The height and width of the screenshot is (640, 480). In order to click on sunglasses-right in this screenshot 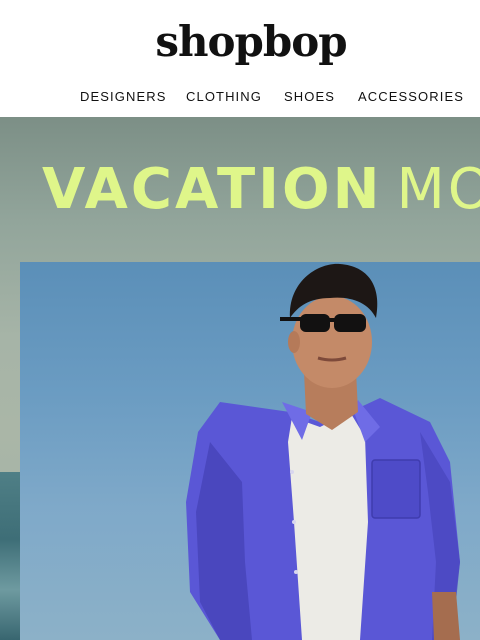, I will do `click(350, 323)`.